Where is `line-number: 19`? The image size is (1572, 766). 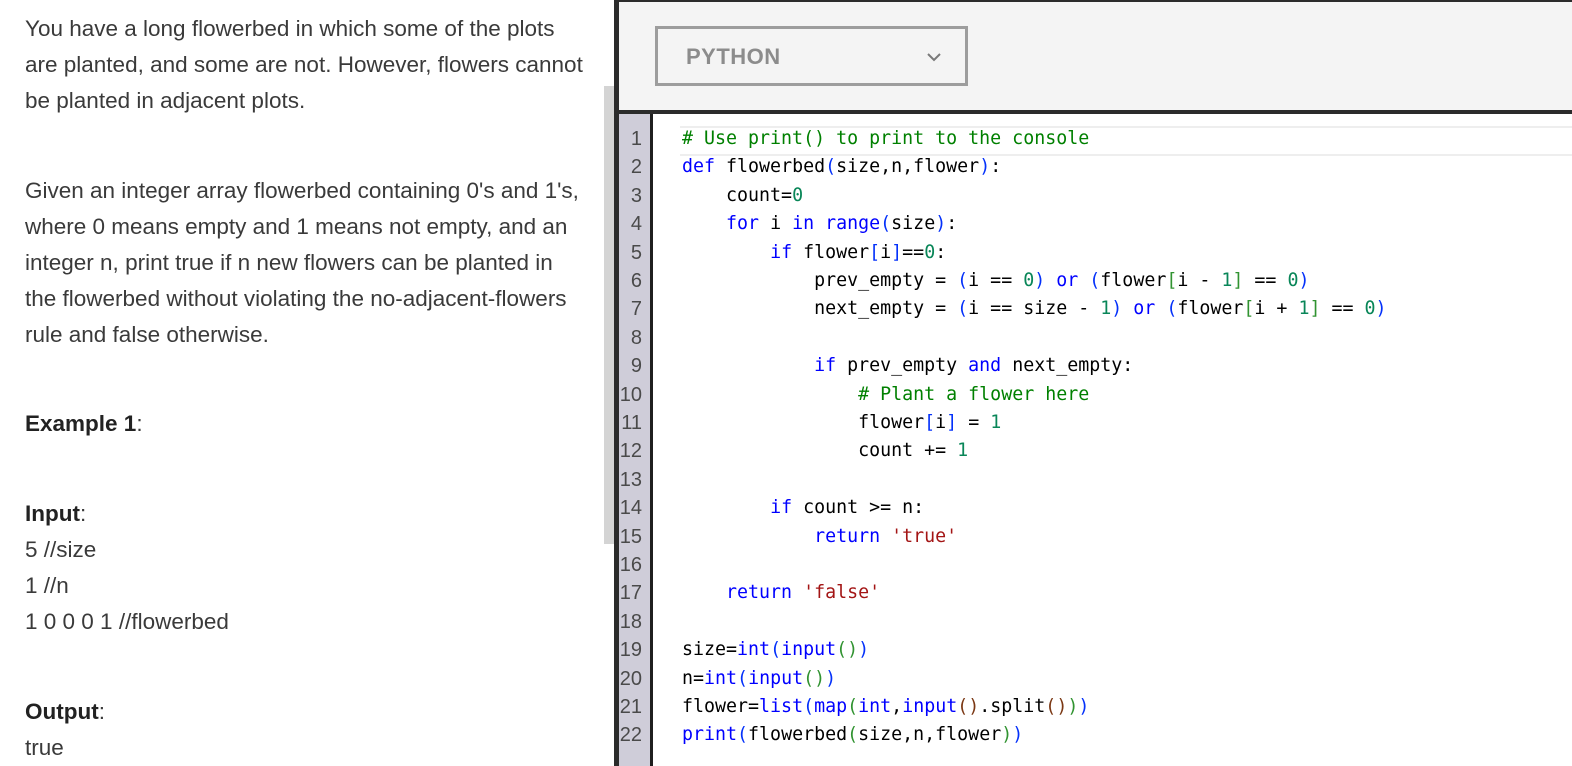 line-number: 19 is located at coordinates (630, 650).